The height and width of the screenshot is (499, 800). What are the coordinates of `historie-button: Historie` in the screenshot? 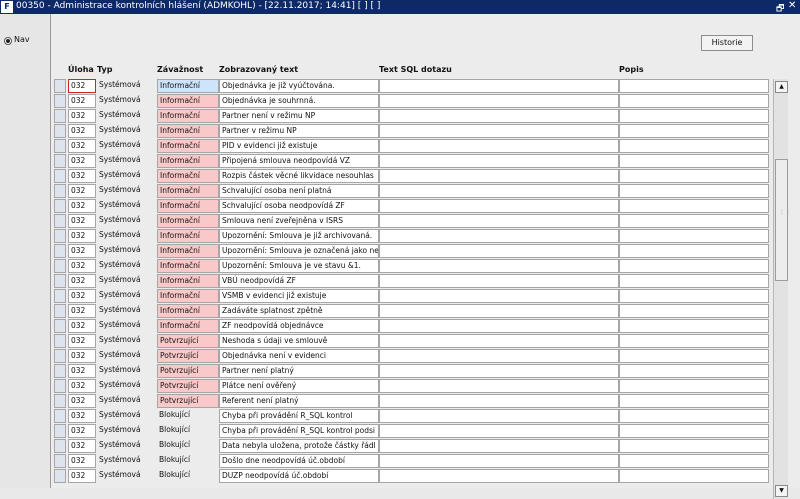 It's located at (727, 43).